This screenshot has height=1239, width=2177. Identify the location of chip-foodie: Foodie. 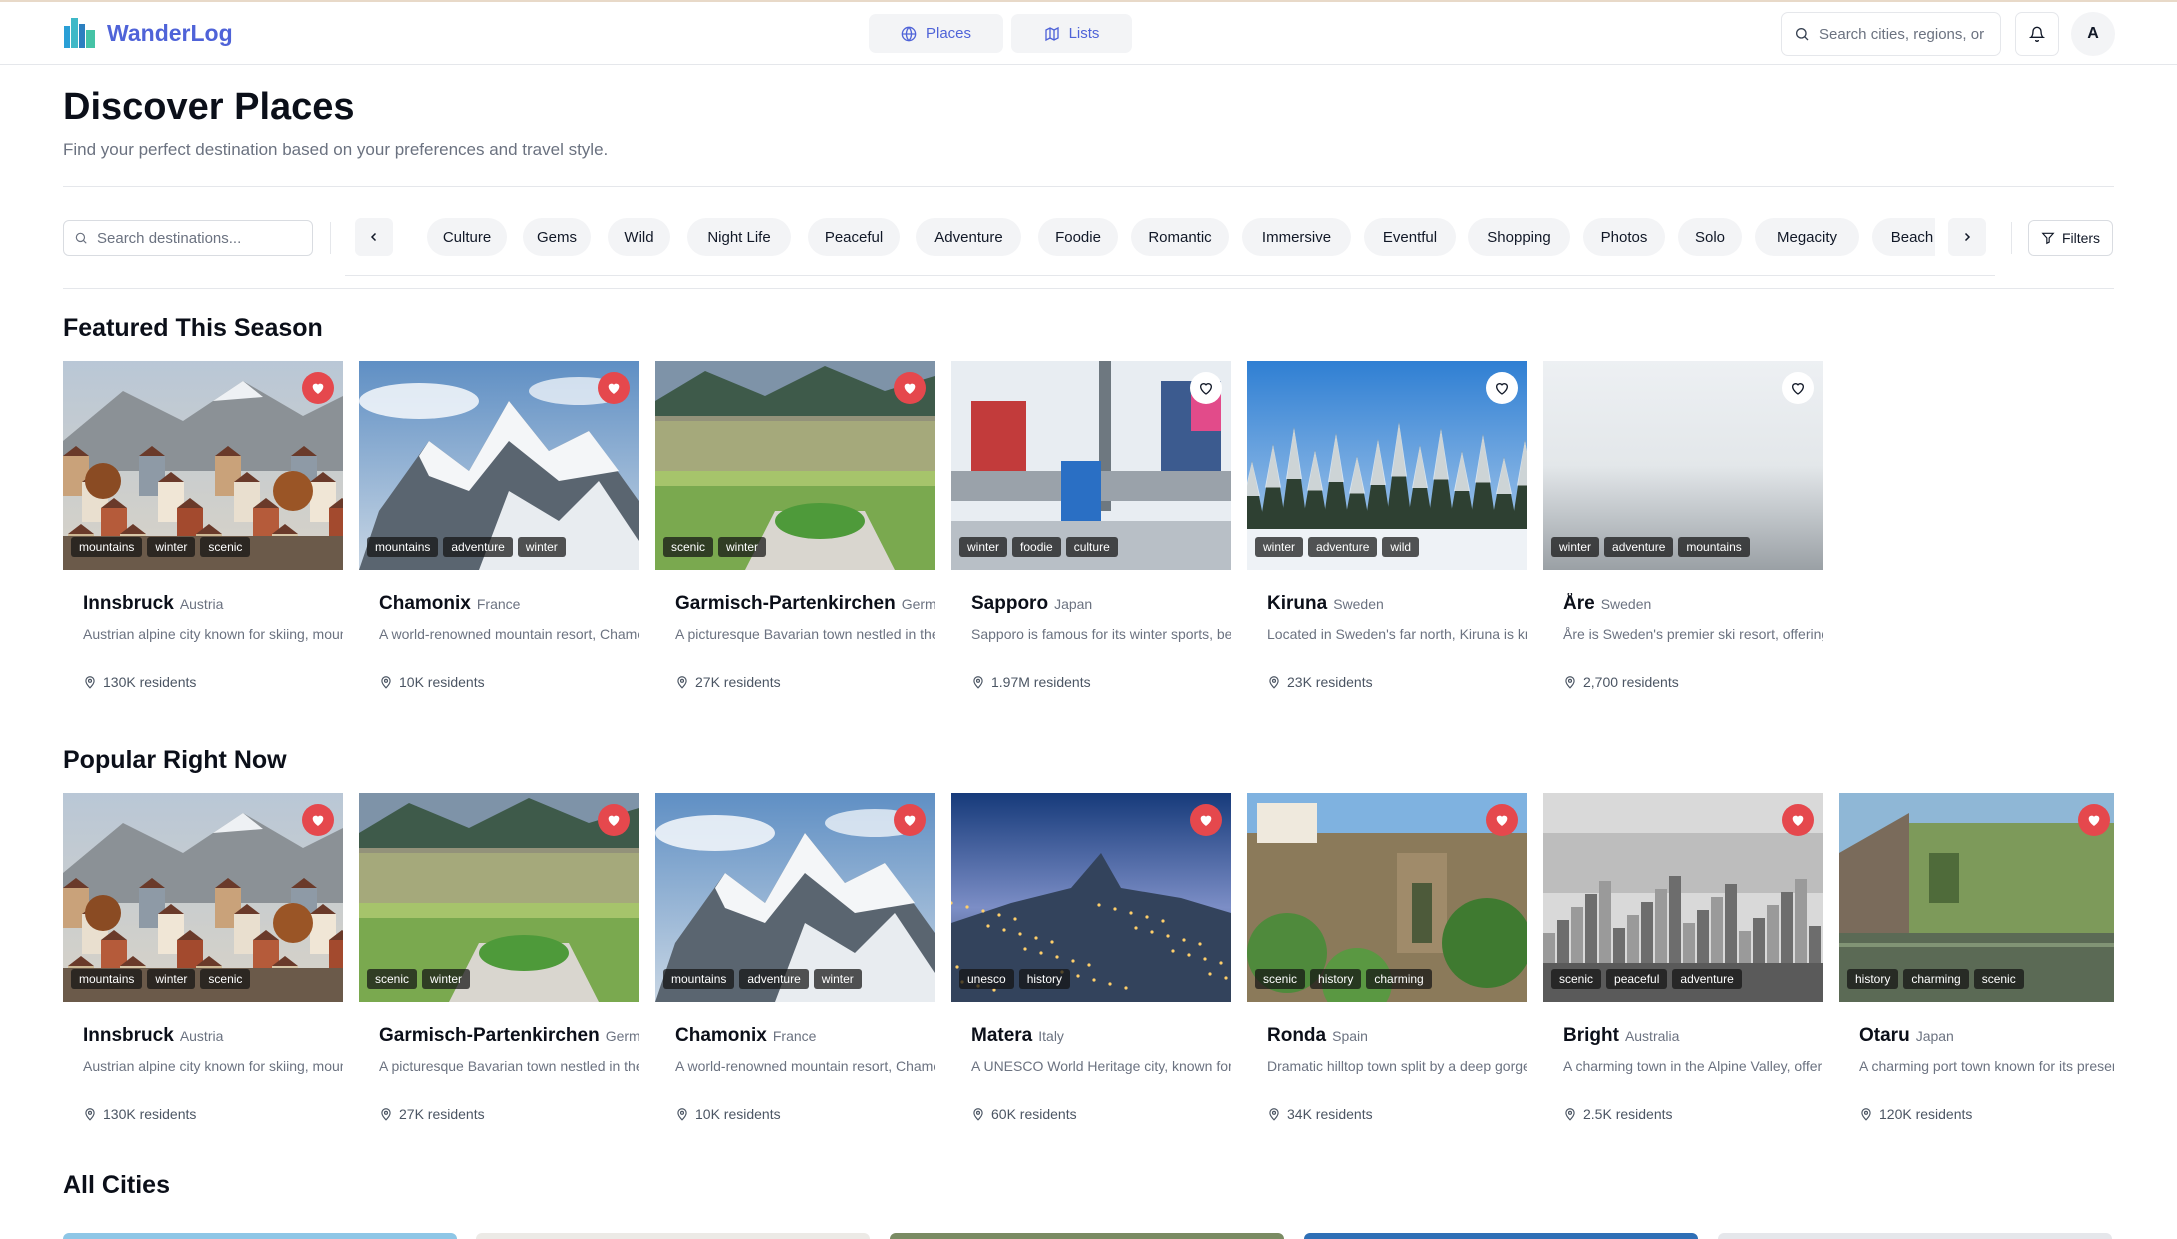
(1078, 237).